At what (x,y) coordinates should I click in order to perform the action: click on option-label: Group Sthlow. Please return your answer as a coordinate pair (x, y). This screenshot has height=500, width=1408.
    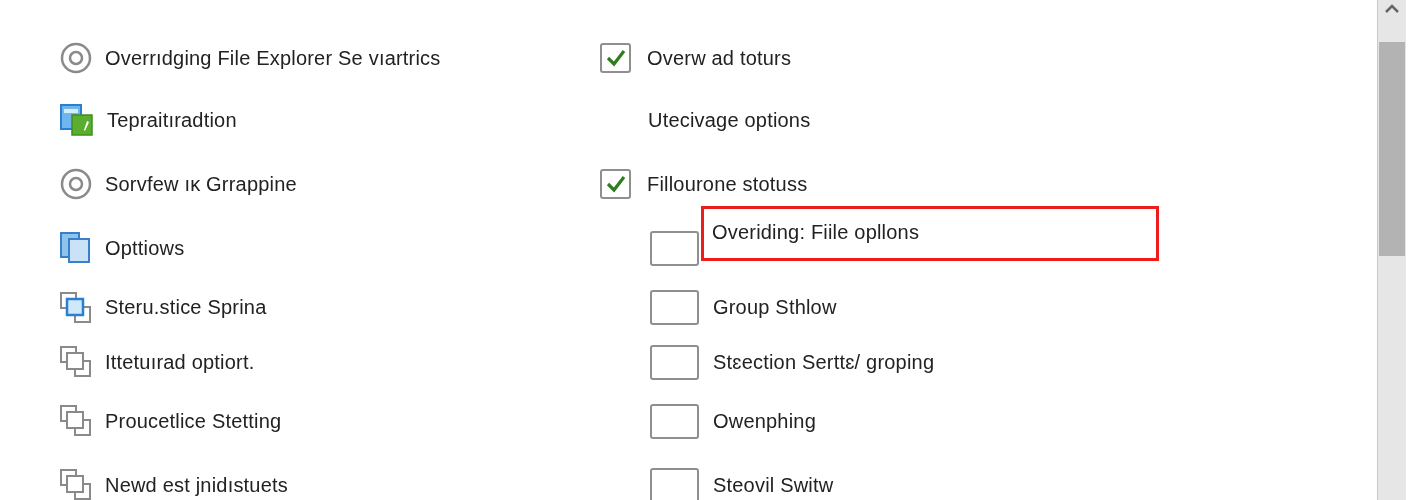
    Looking at the image, I should click on (775, 307).